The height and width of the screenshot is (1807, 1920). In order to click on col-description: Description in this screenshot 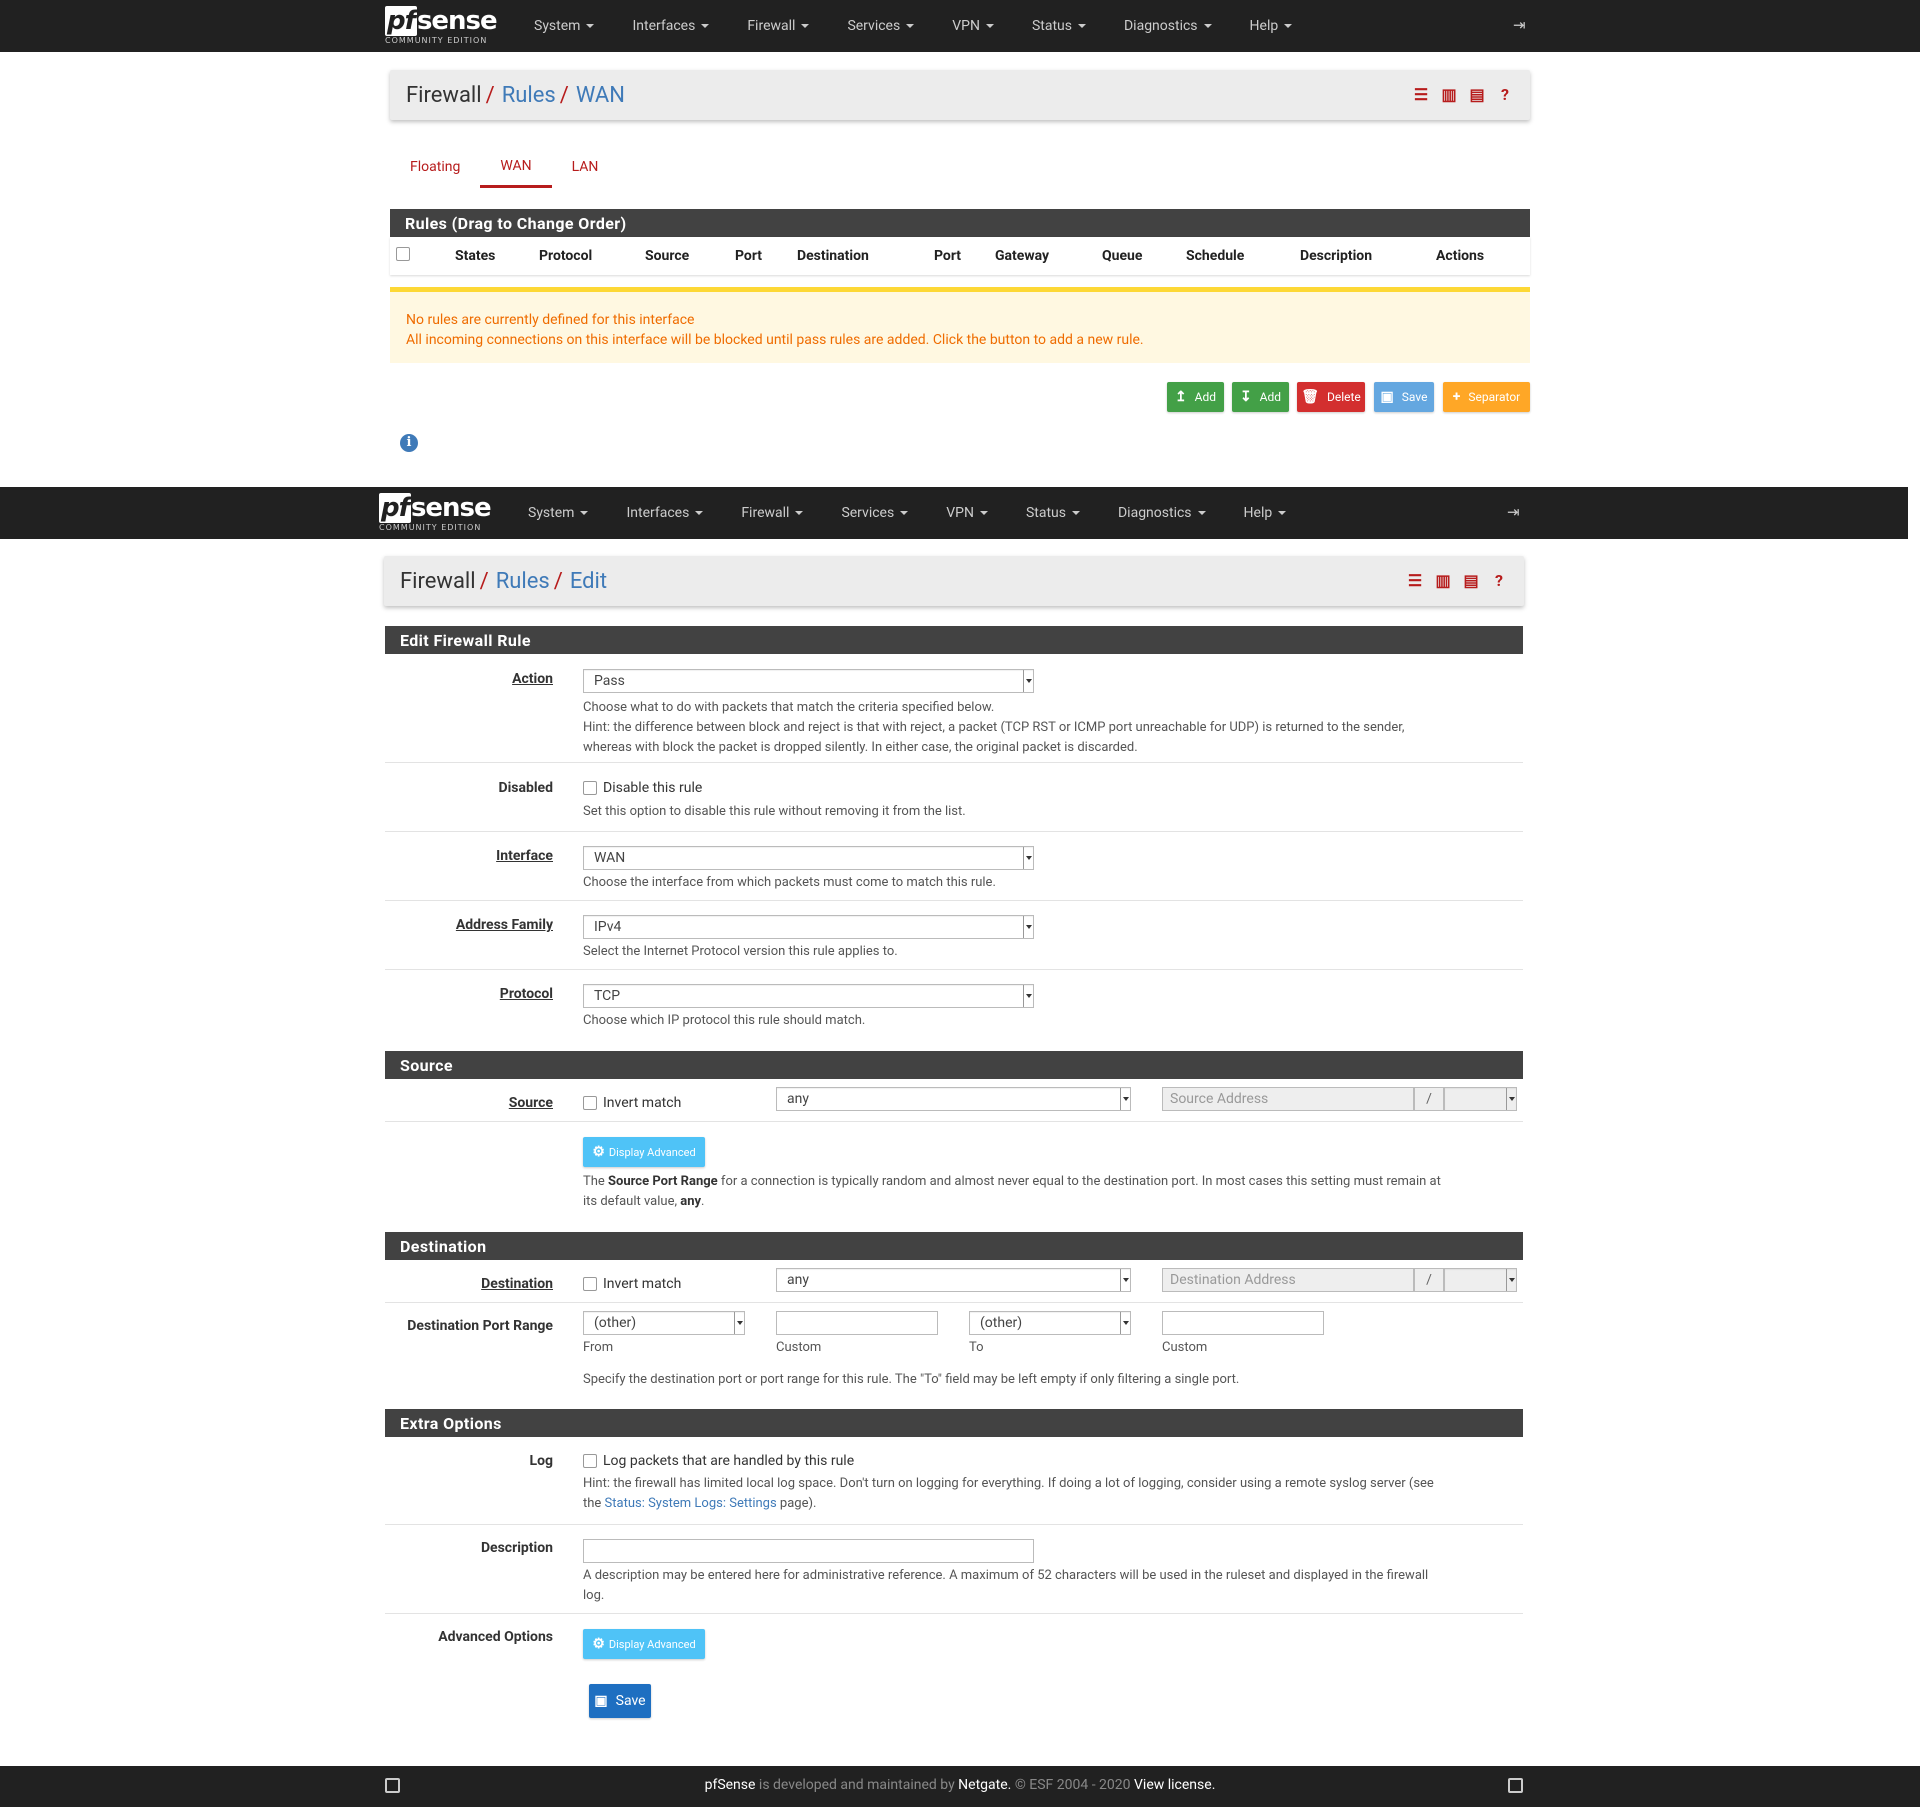, I will do `click(1336, 256)`.